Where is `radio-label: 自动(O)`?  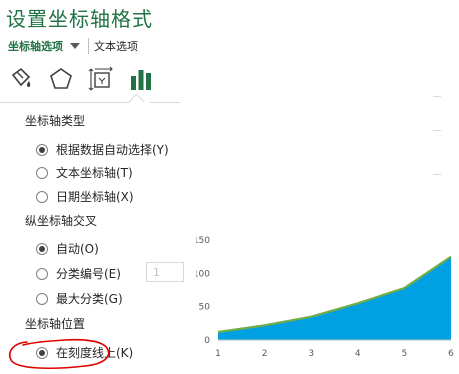
radio-label: 自动(O) is located at coordinates (77, 249).